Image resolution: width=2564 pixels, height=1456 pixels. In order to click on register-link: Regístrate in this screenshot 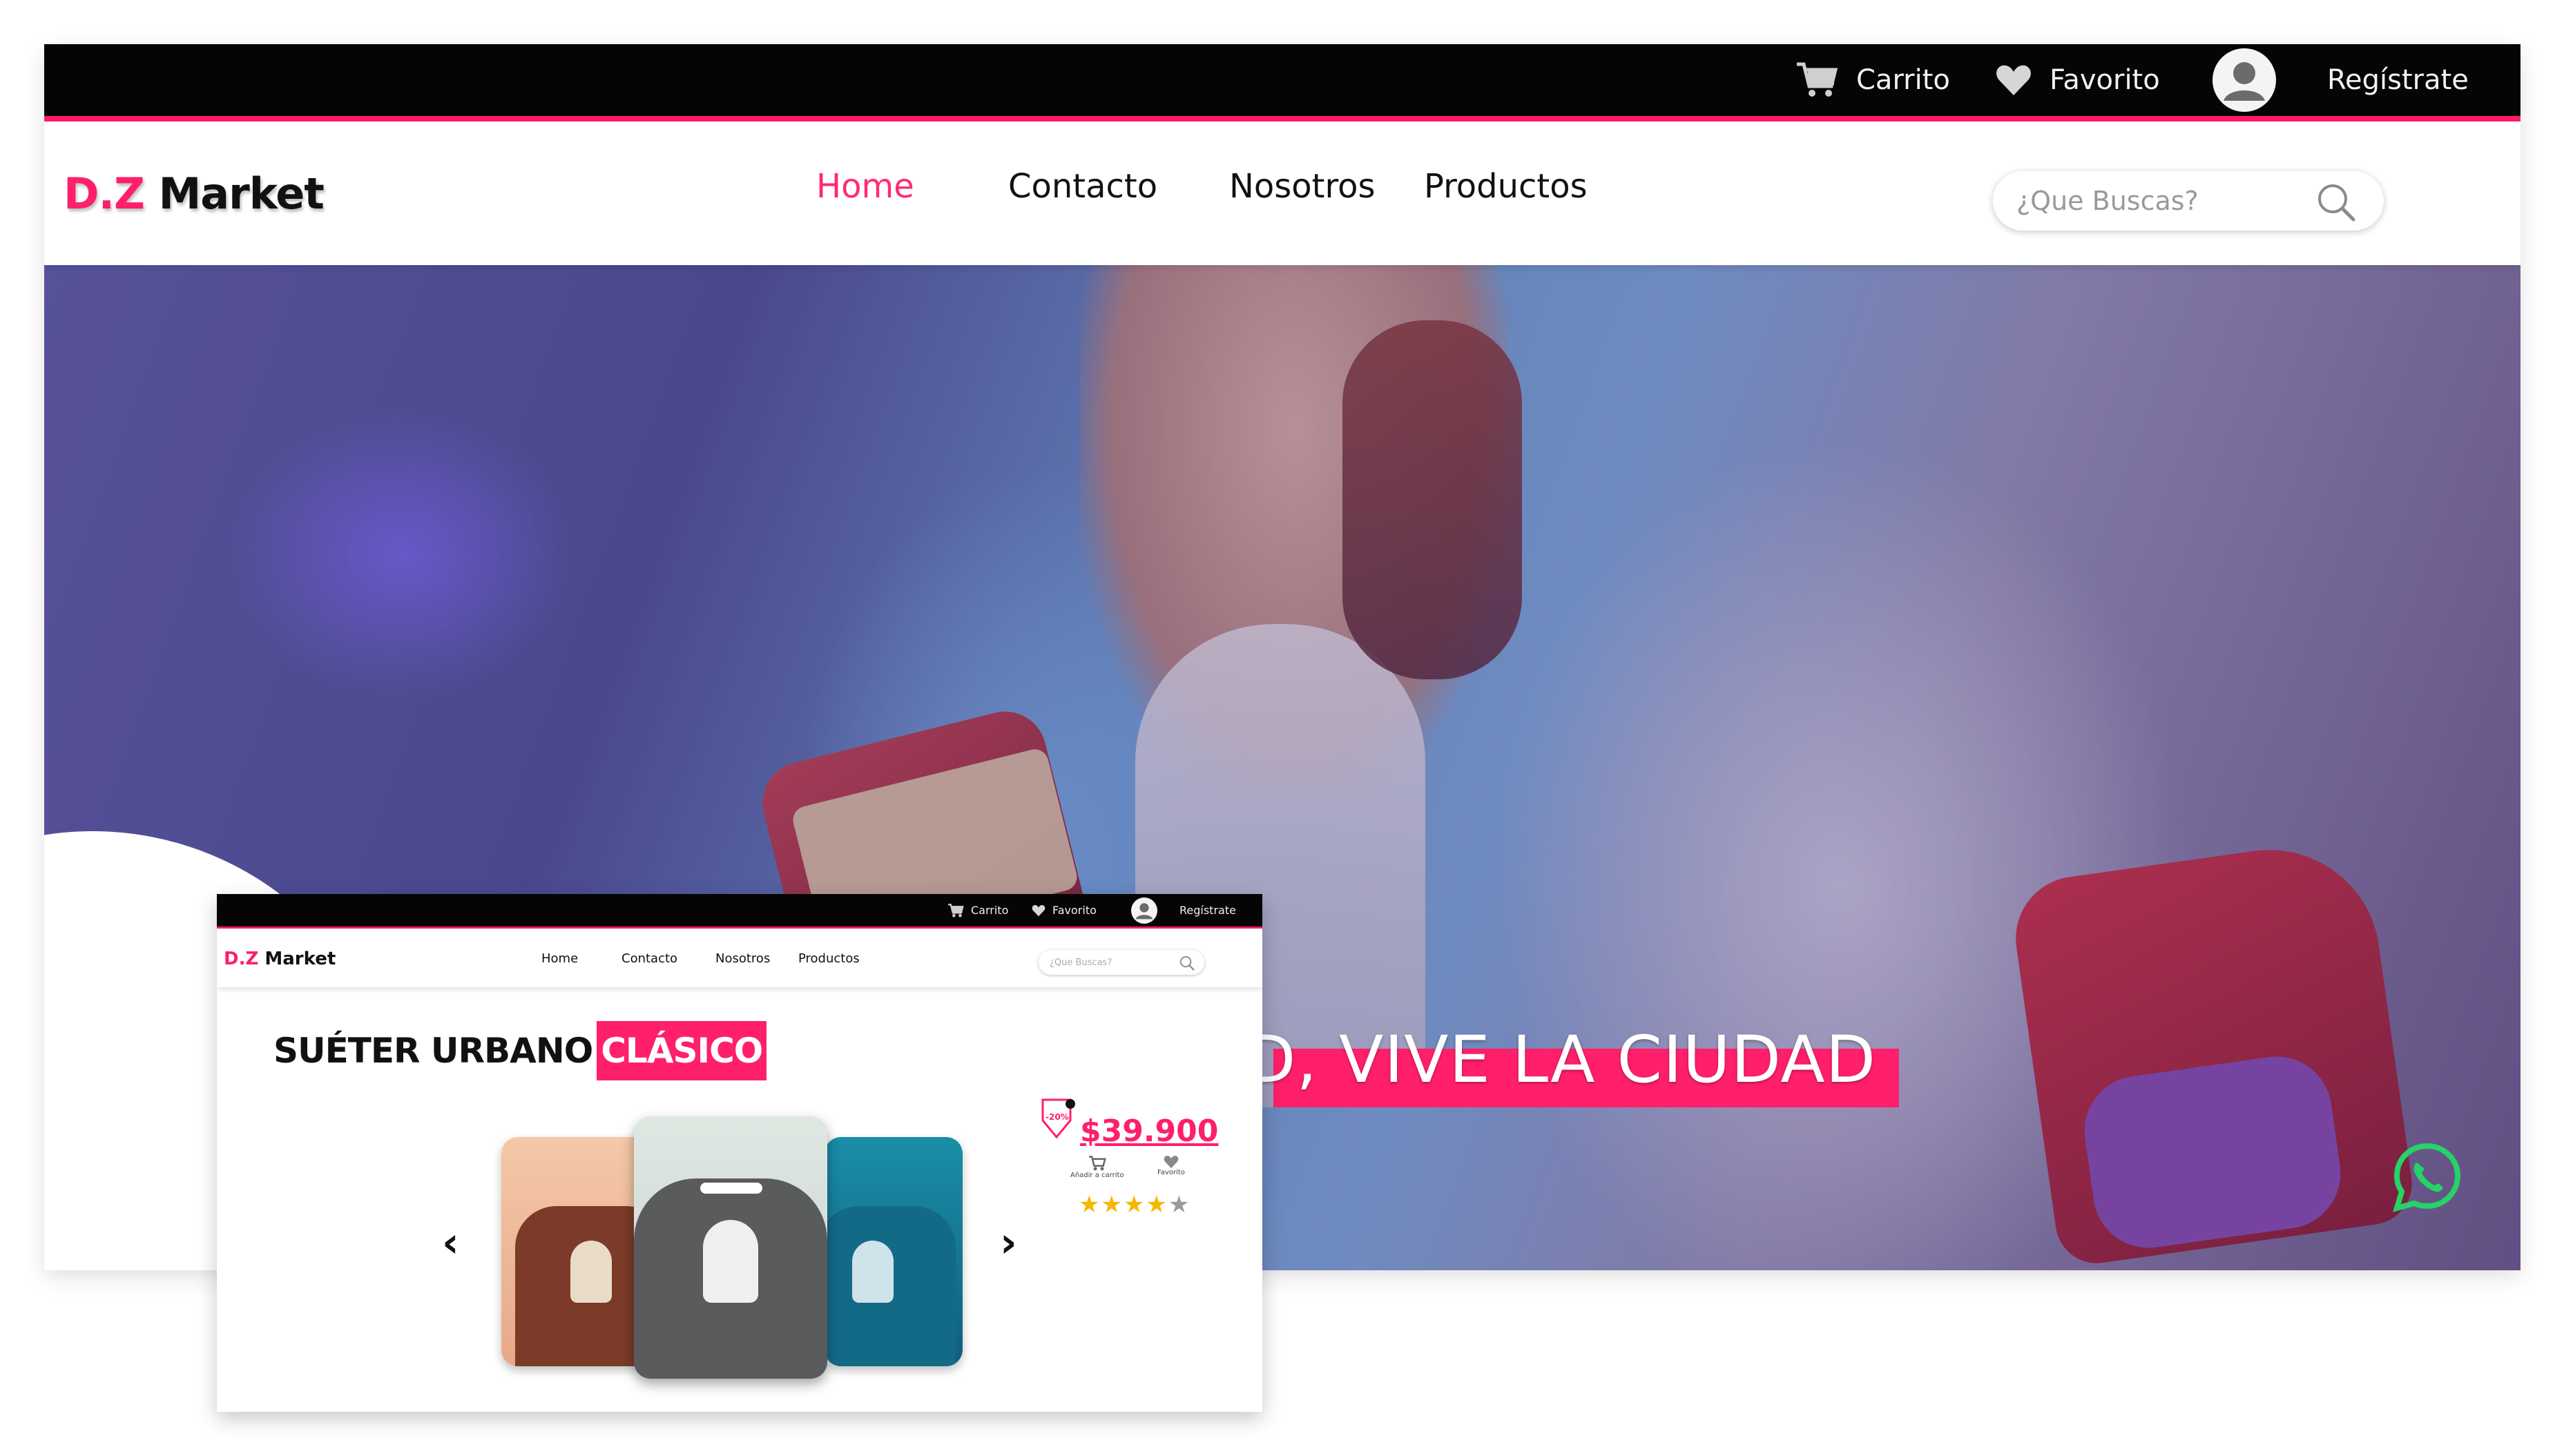, I will do `click(2398, 80)`.